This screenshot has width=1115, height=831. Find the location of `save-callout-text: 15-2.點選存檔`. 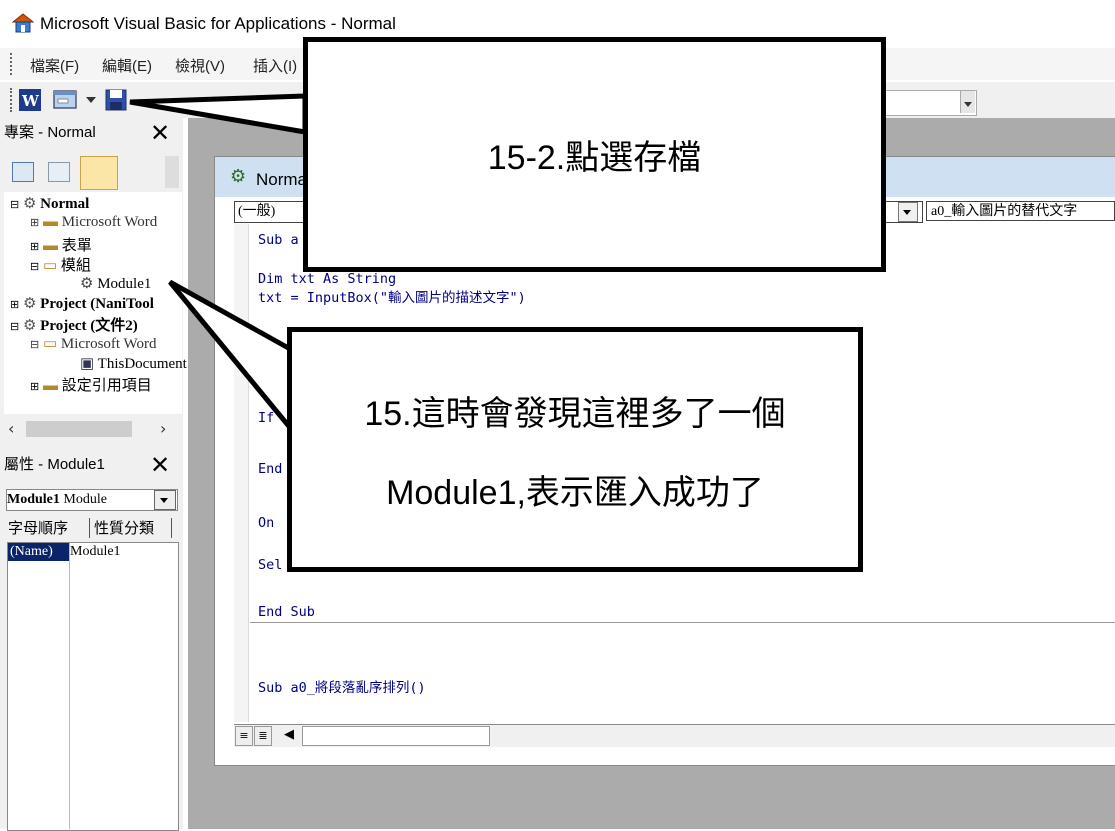

save-callout-text: 15-2.點選存檔 is located at coordinates (594, 158).